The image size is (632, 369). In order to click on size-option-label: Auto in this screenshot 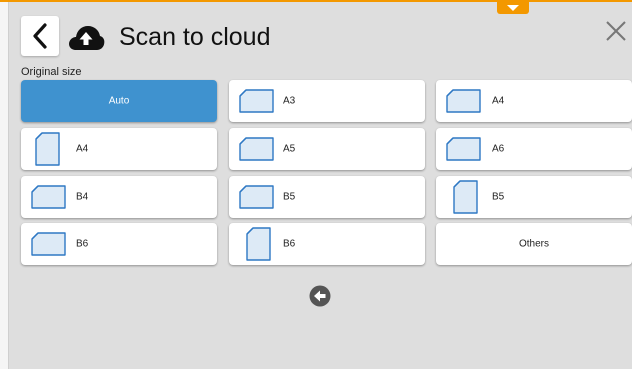, I will do `click(119, 101)`.